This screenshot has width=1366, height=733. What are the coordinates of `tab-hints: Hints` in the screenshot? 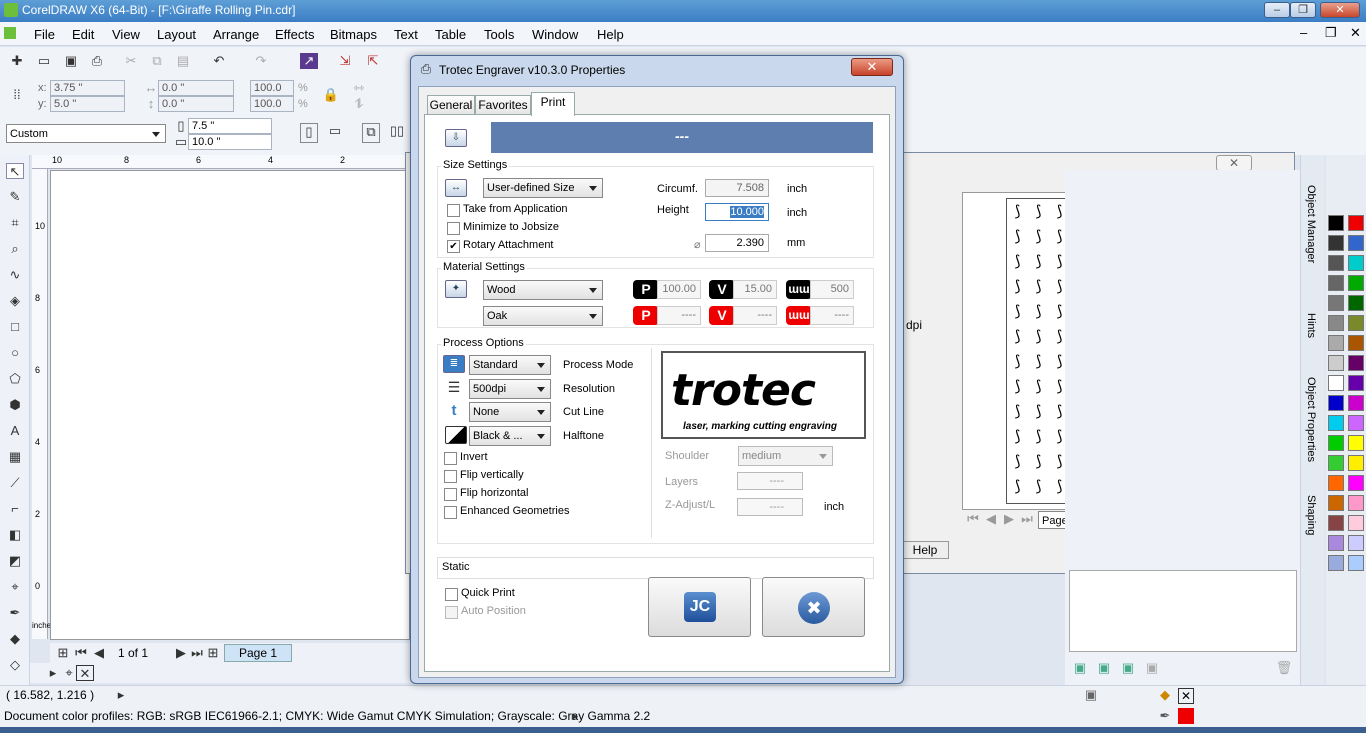 It's located at (1311, 325).